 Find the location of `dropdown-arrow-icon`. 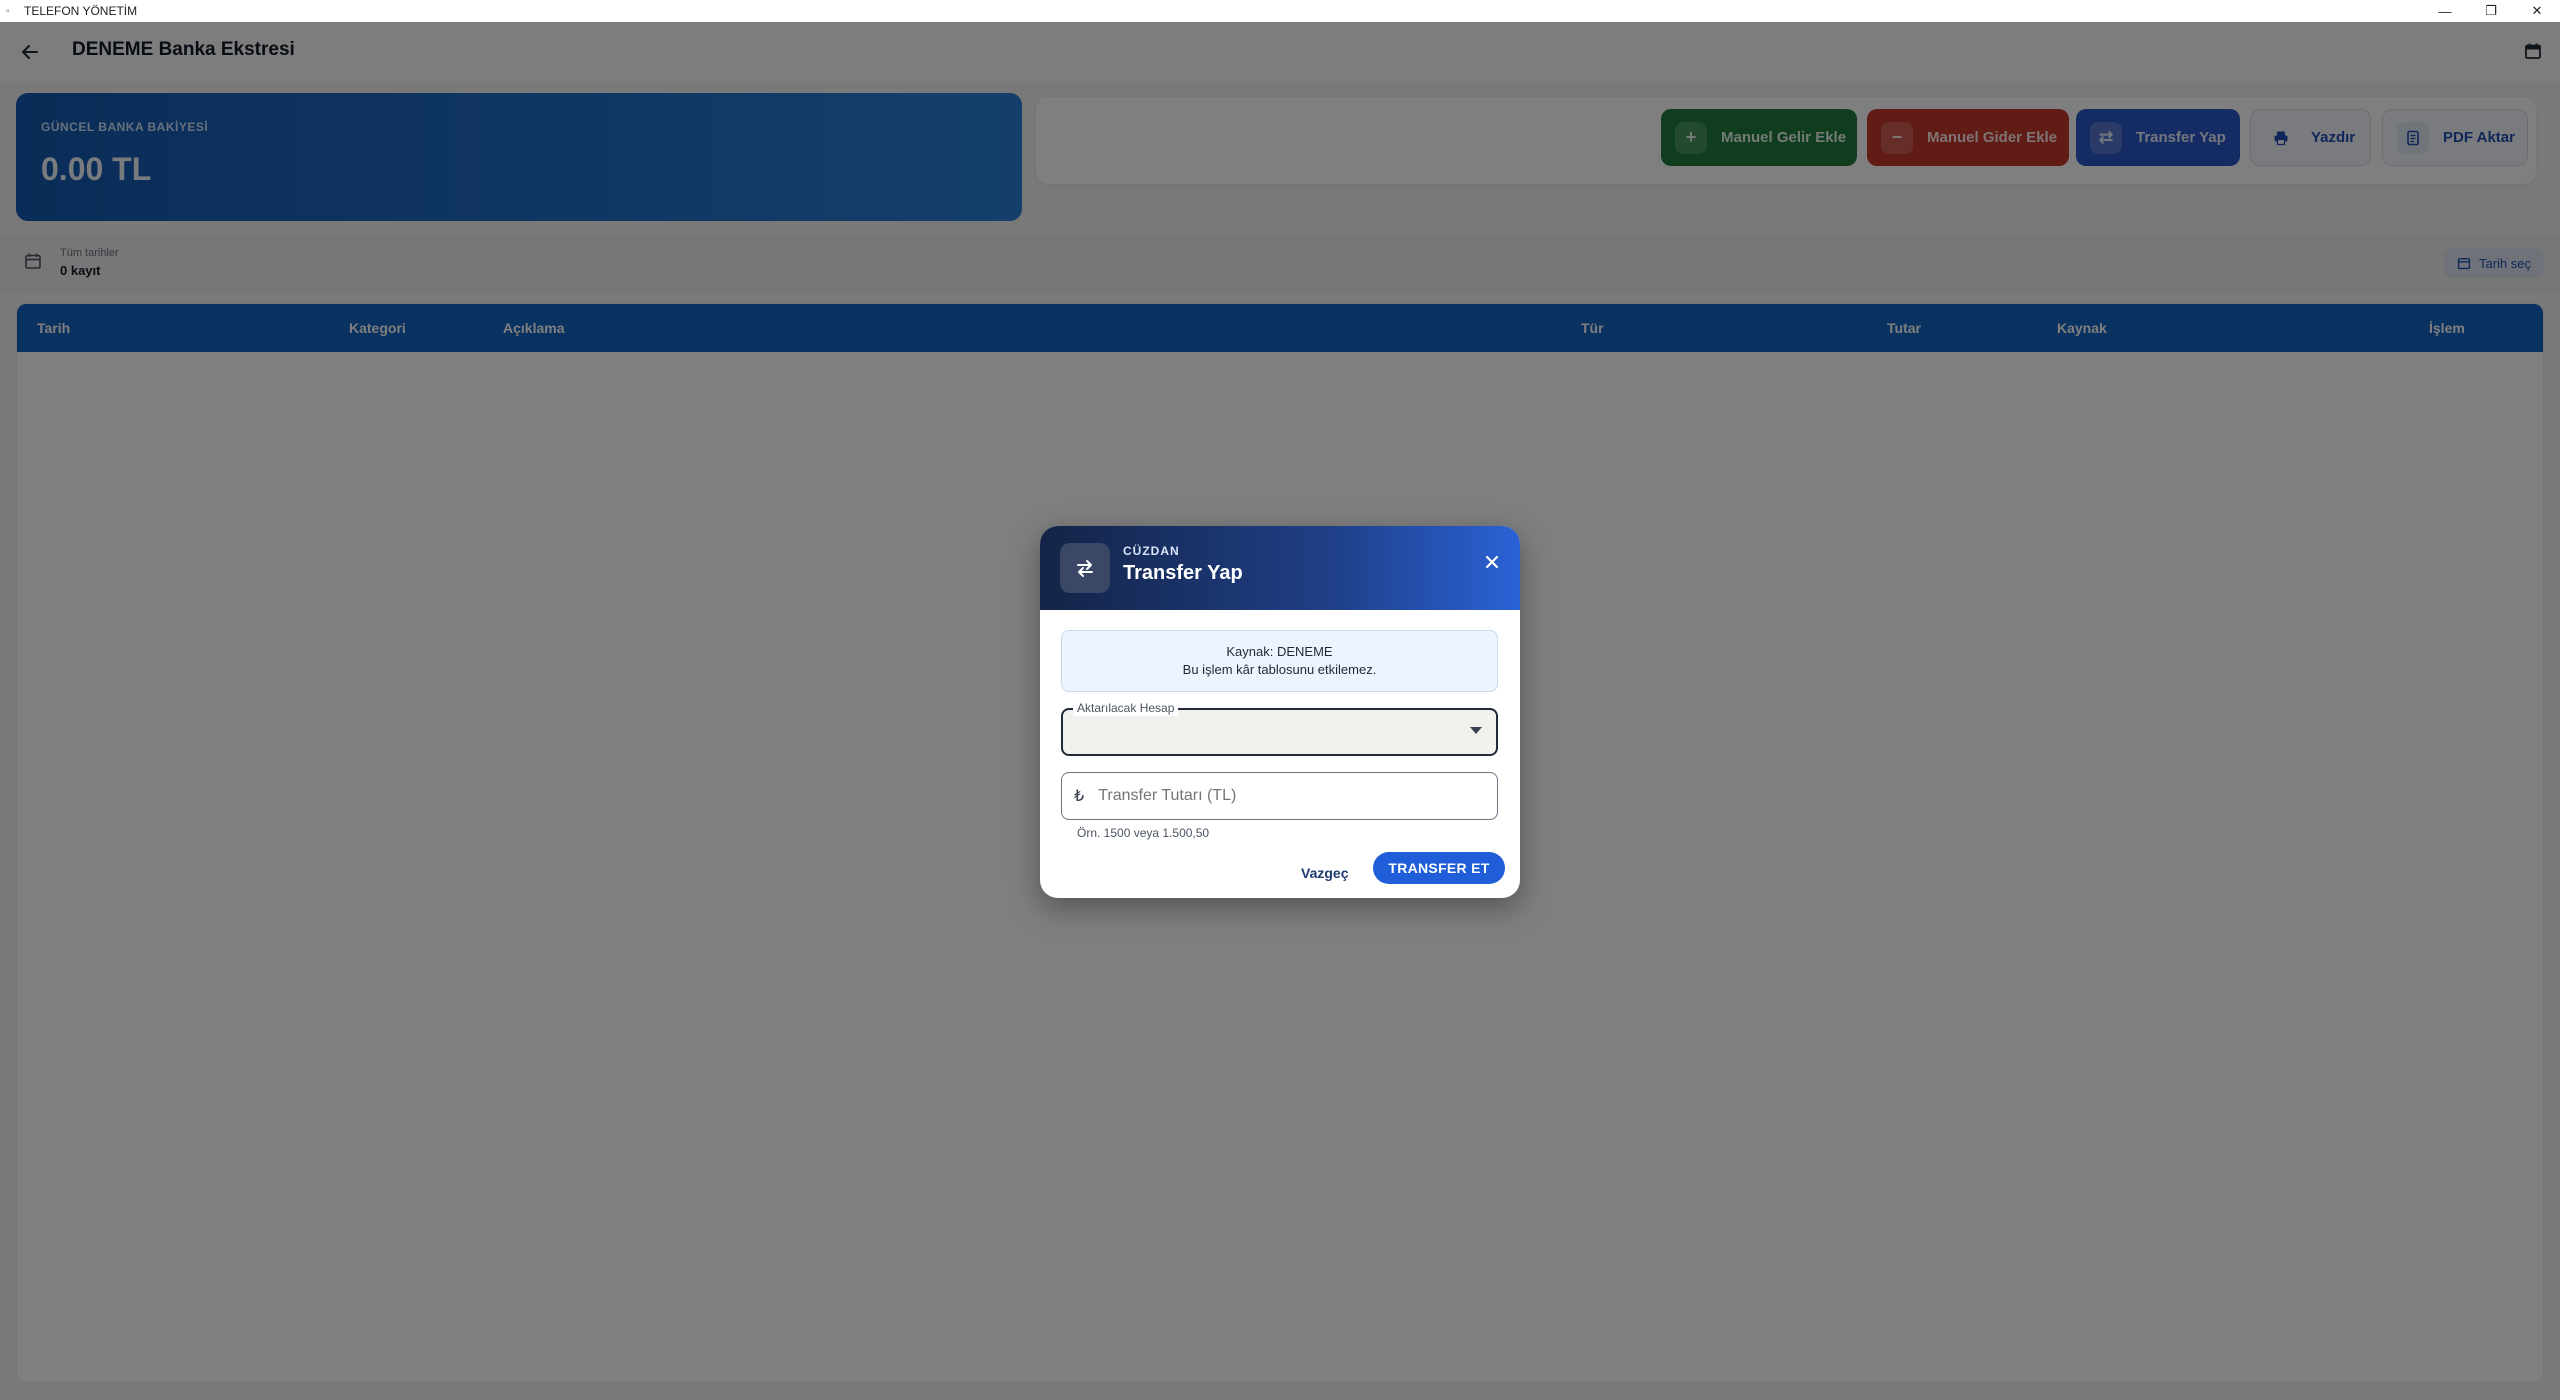

dropdown-arrow-icon is located at coordinates (1476, 730).